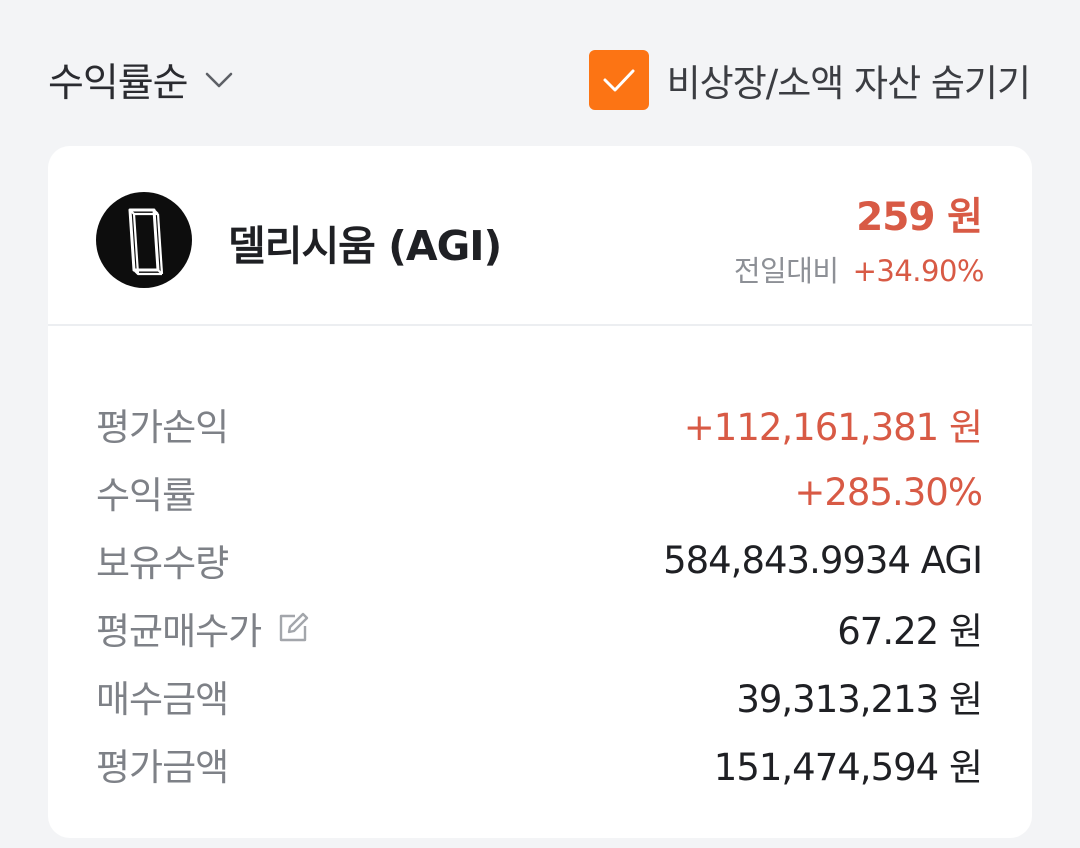 This screenshot has width=1080, height=848. What do you see at coordinates (888, 492) in the screenshot?
I see `return-rate-value: +285.30%` at bounding box center [888, 492].